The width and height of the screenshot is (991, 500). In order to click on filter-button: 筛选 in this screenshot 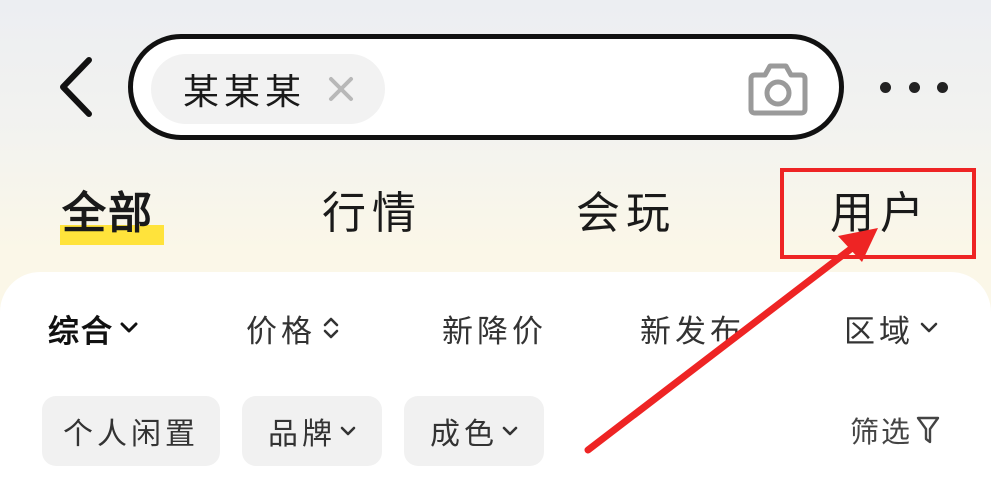, I will do `click(895, 430)`.